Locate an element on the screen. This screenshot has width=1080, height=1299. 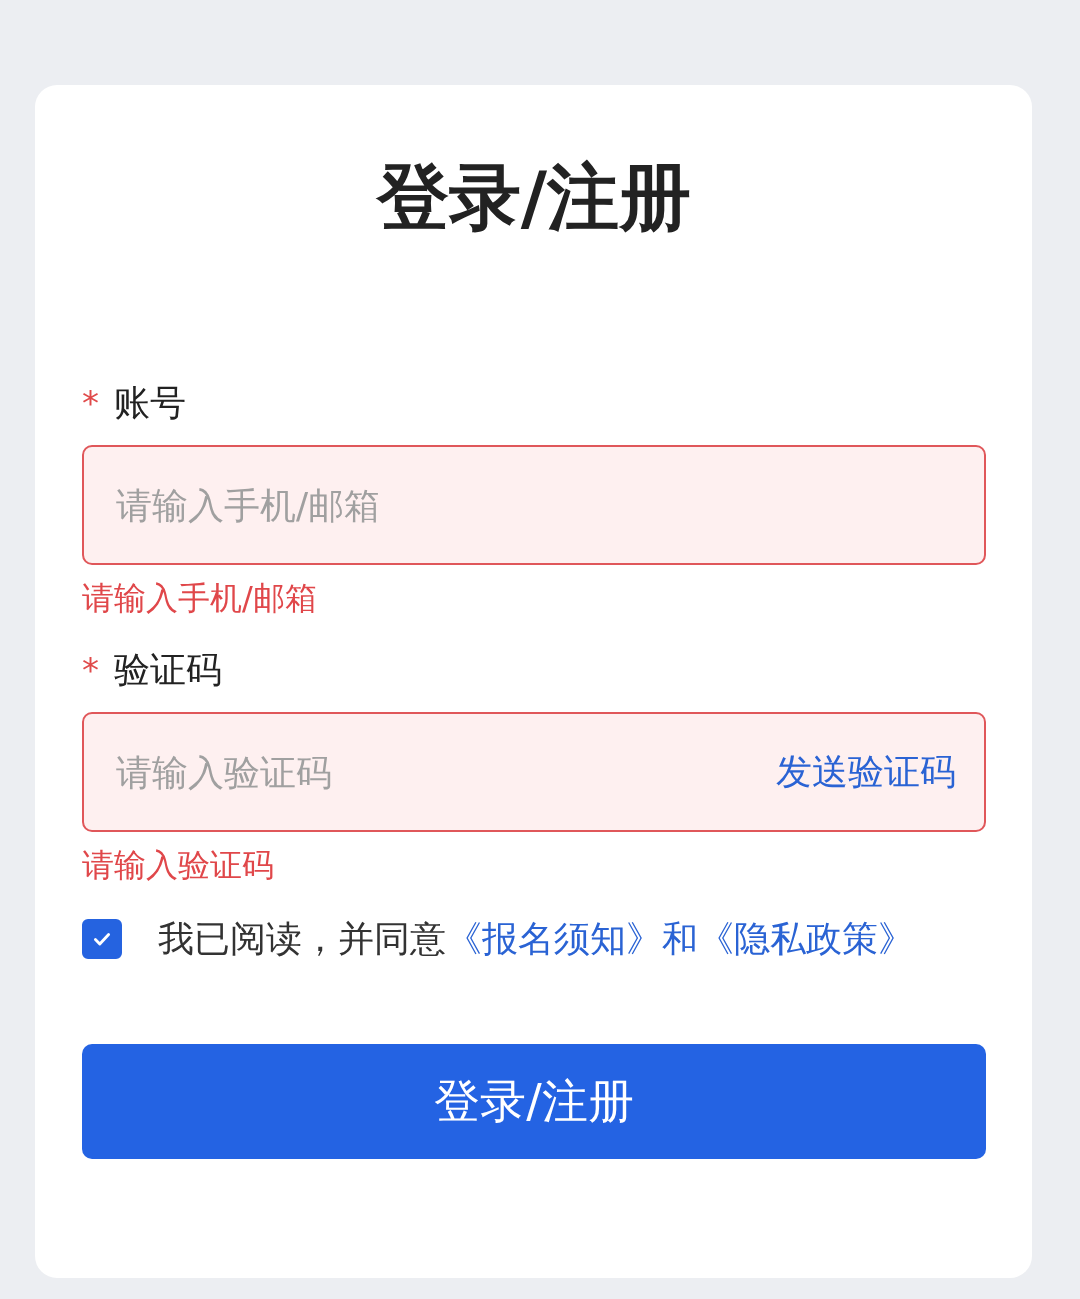
policy-link: 《隐私政策》 is located at coordinates (806, 938).